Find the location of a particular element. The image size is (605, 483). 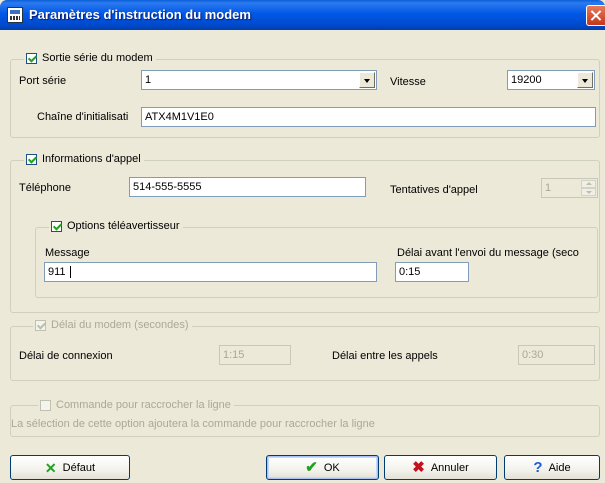

port-label: Port série is located at coordinates (43, 81).